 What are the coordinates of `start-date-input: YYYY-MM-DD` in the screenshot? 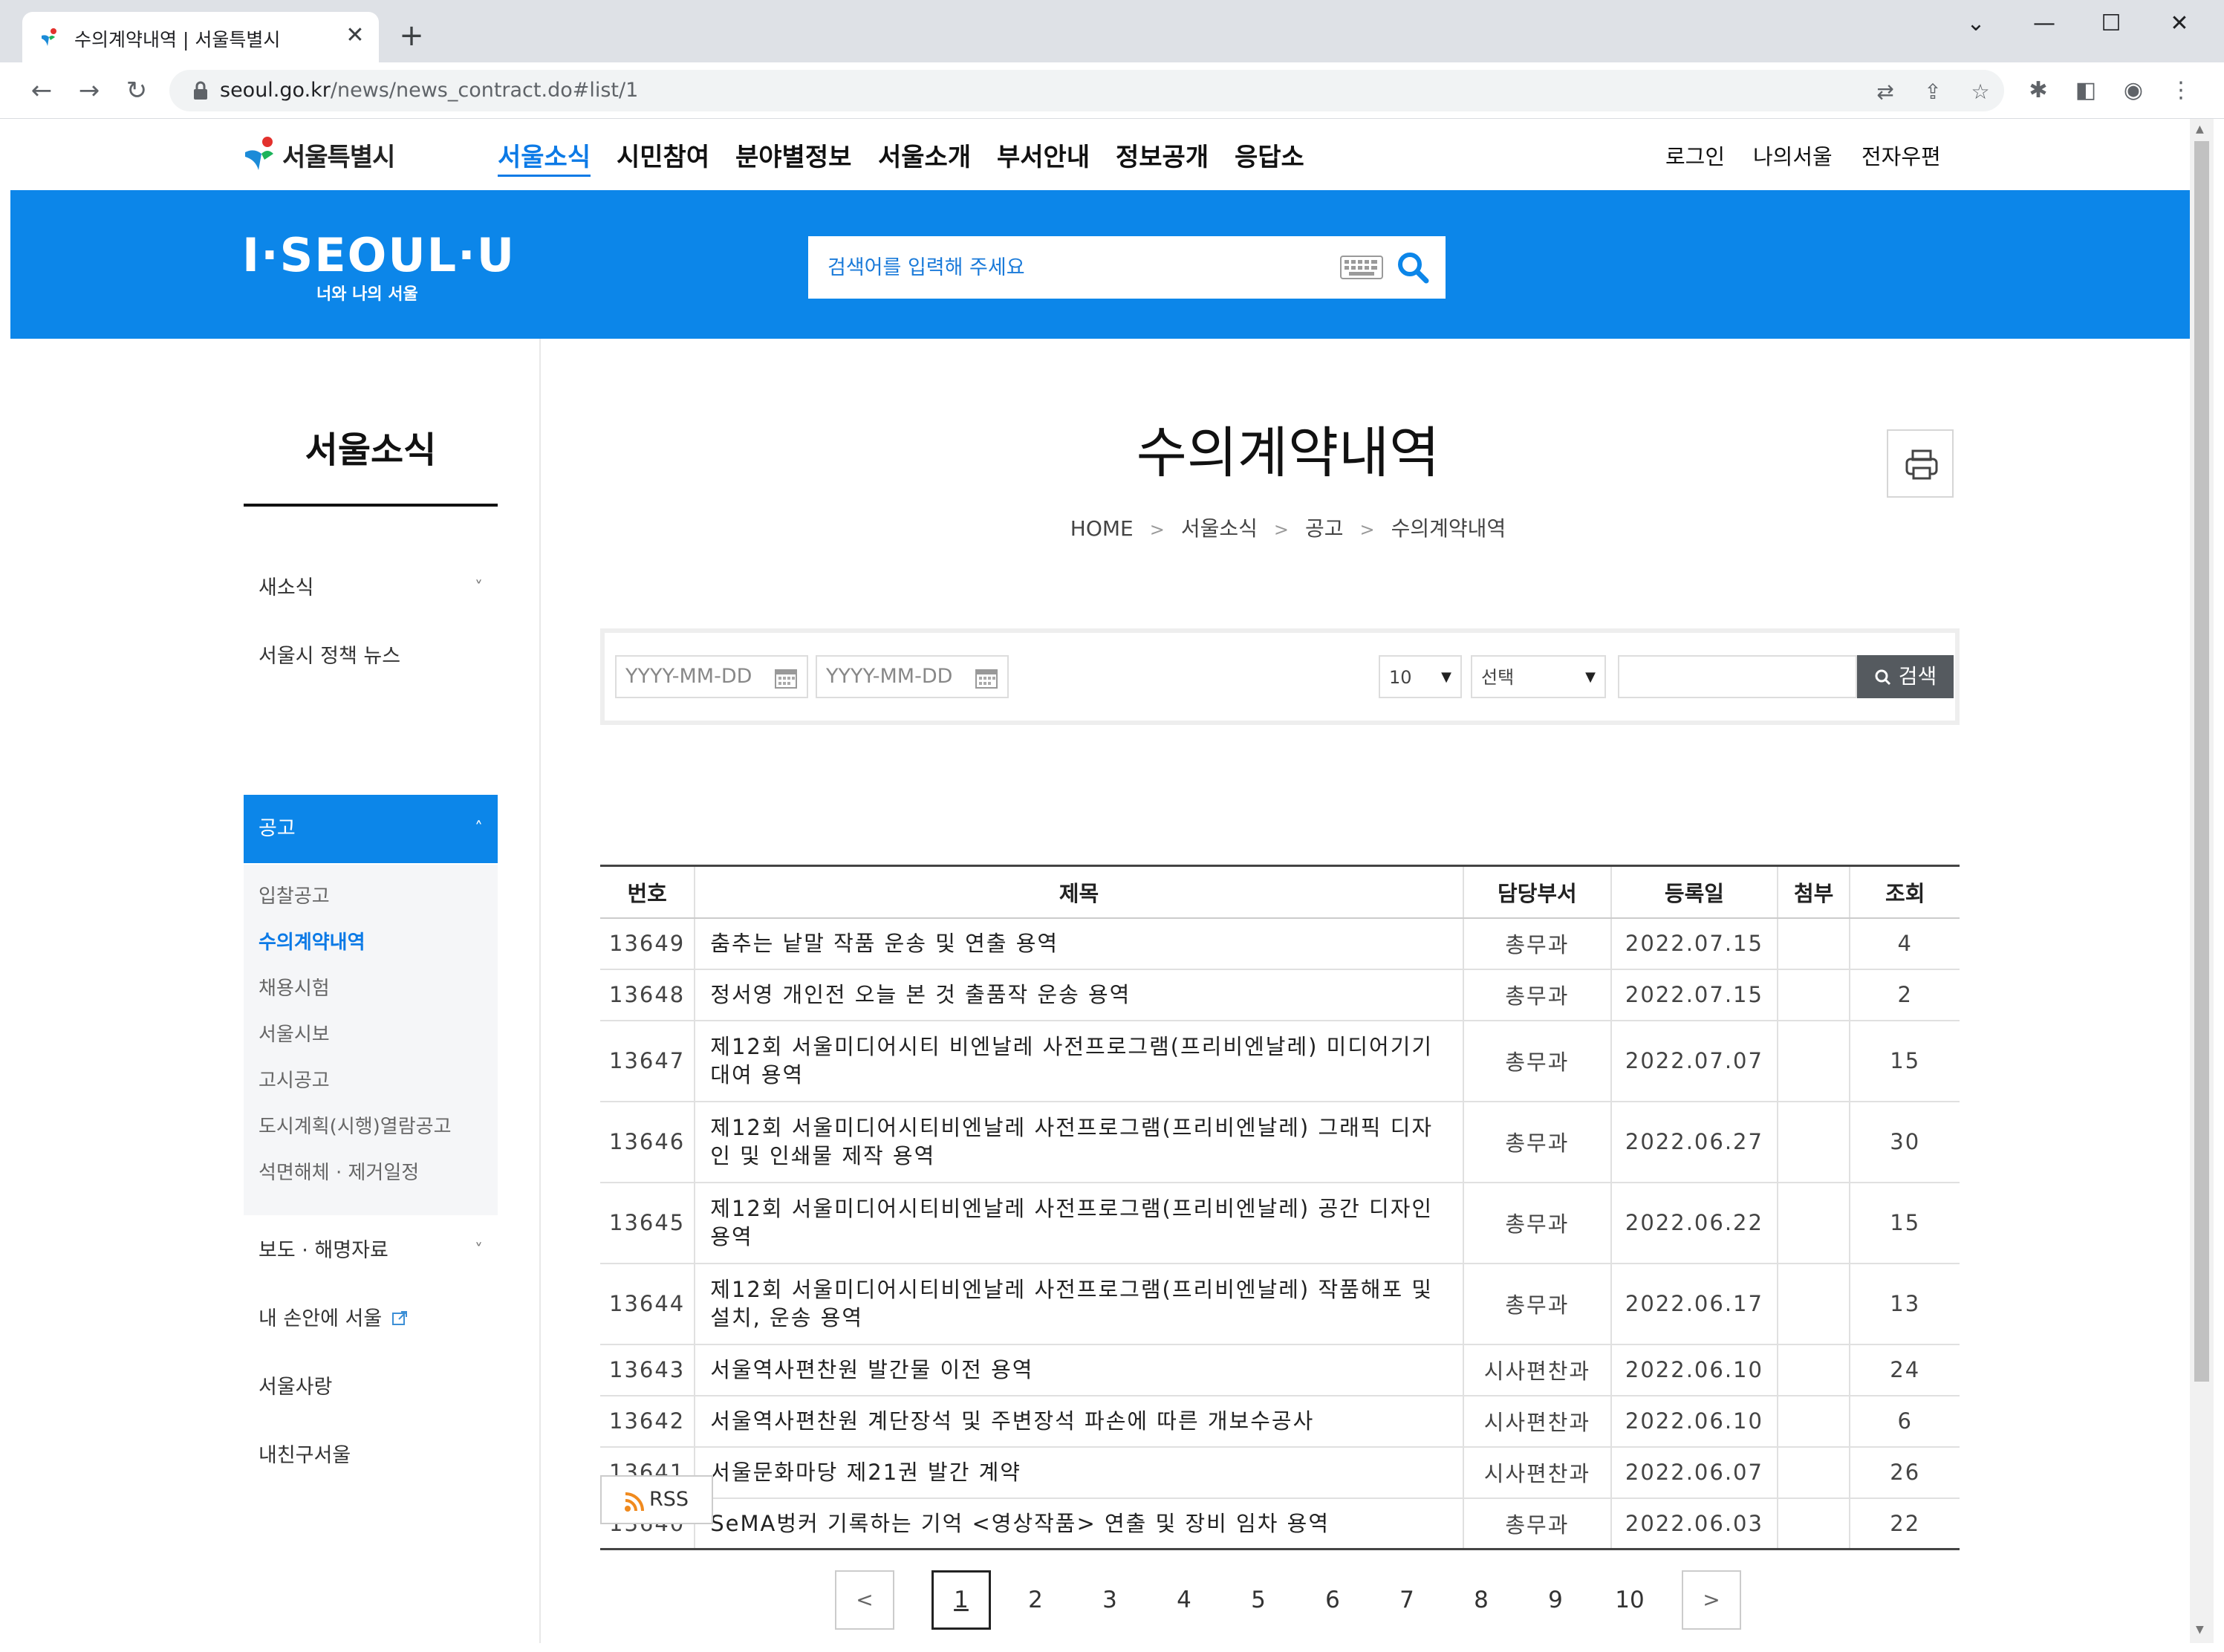 It's located at (711, 676).